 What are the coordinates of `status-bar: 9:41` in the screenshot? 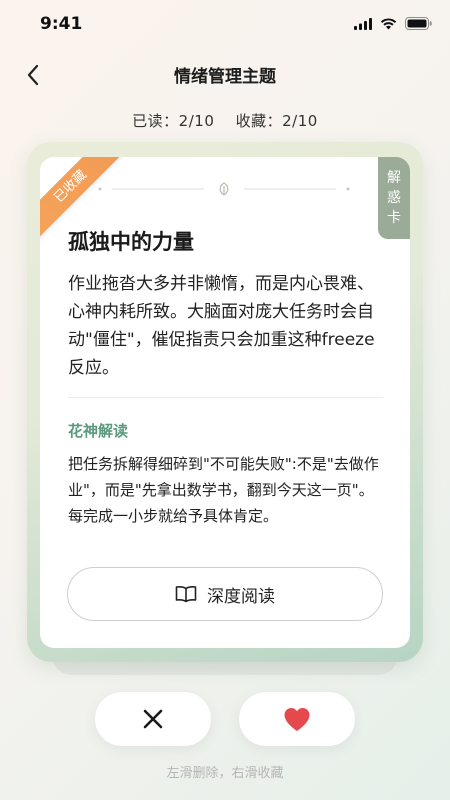 It's located at (225, 24).